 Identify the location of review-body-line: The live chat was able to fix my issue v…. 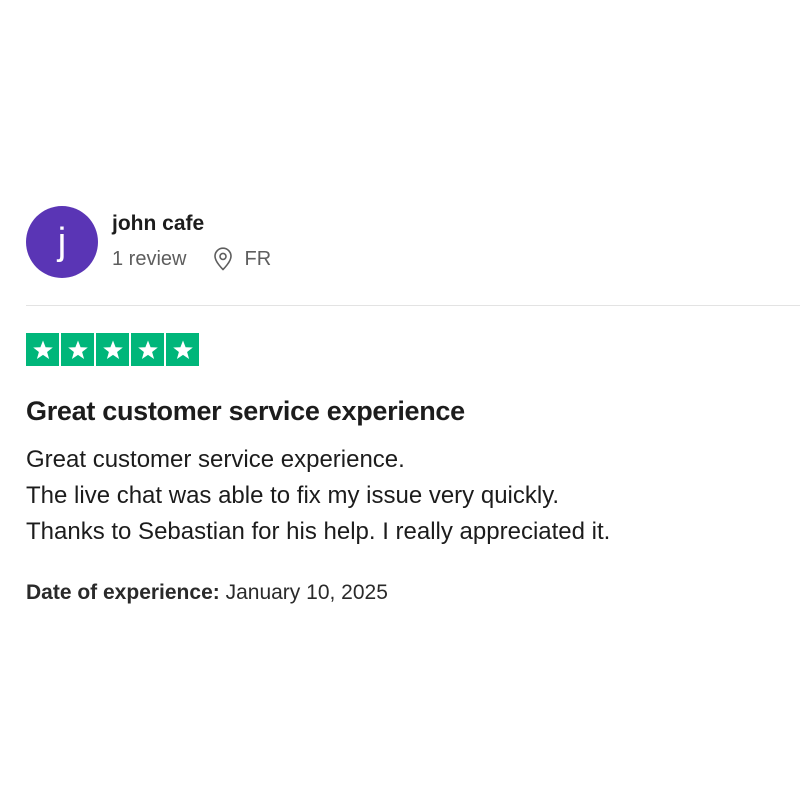
(293, 495).